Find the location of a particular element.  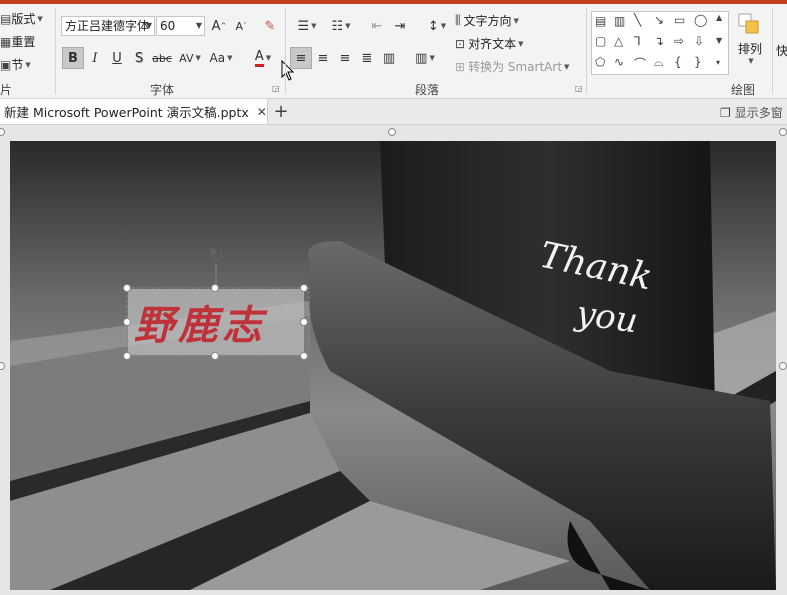

smartart-icon: ⊞ is located at coordinates (460, 66).